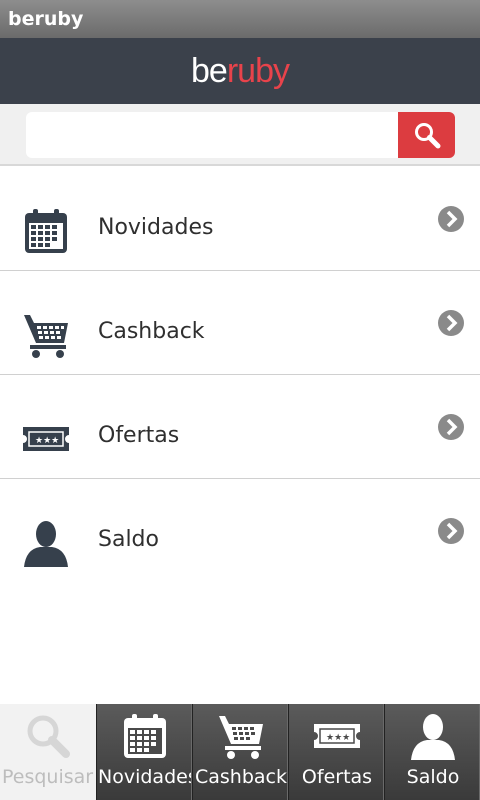  What do you see at coordinates (240, 19) in the screenshot?
I see `window-title: beruby` at bounding box center [240, 19].